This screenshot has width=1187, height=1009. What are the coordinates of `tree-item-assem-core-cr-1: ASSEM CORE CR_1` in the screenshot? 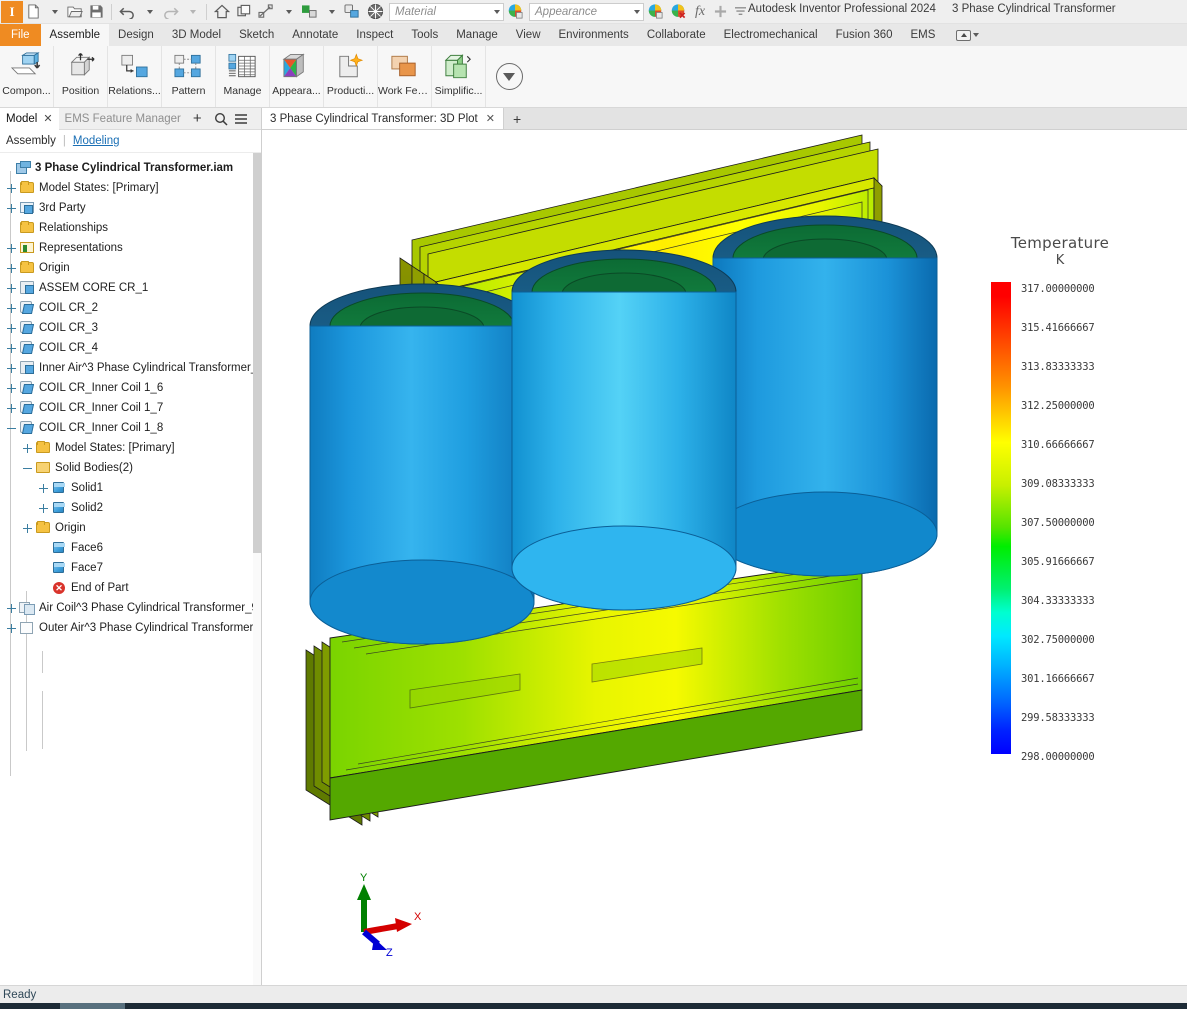 It's located at (130, 288).